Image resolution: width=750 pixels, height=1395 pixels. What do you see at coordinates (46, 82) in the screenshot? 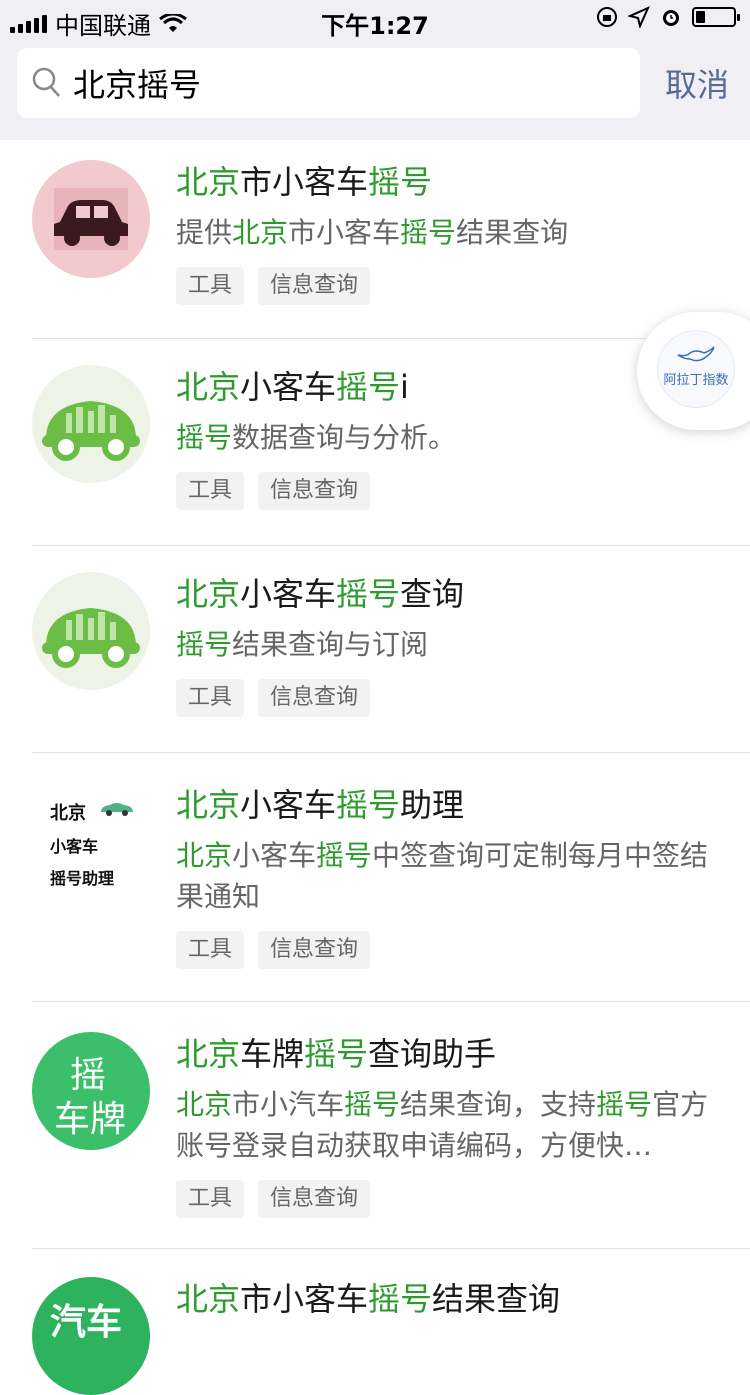
I see `search-icon` at bounding box center [46, 82].